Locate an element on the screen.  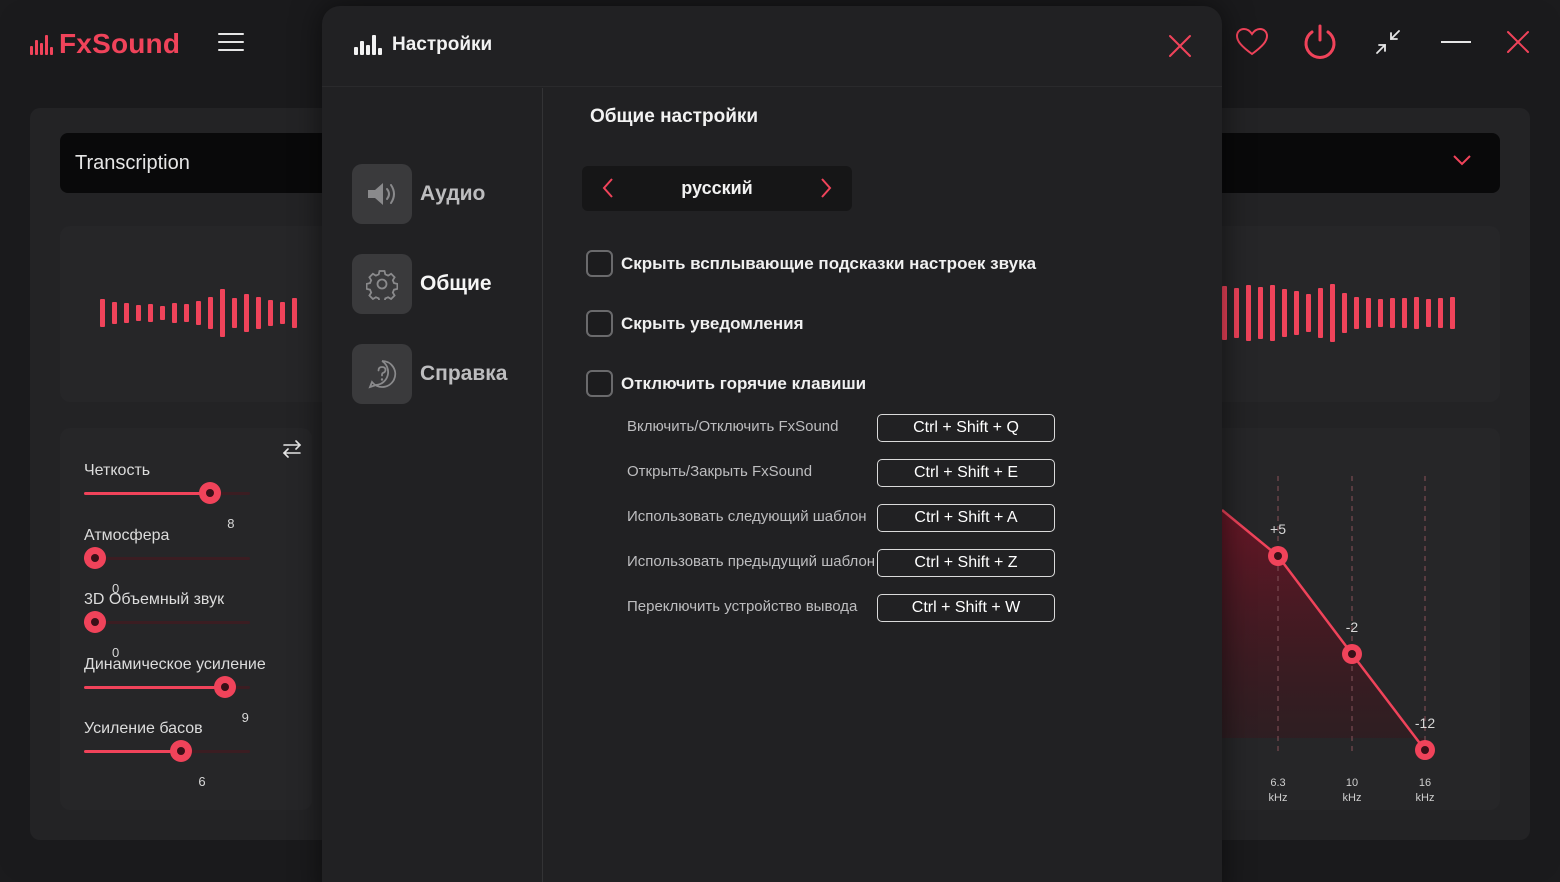
dialog-title: Настройки is located at coordinates (423, 45).